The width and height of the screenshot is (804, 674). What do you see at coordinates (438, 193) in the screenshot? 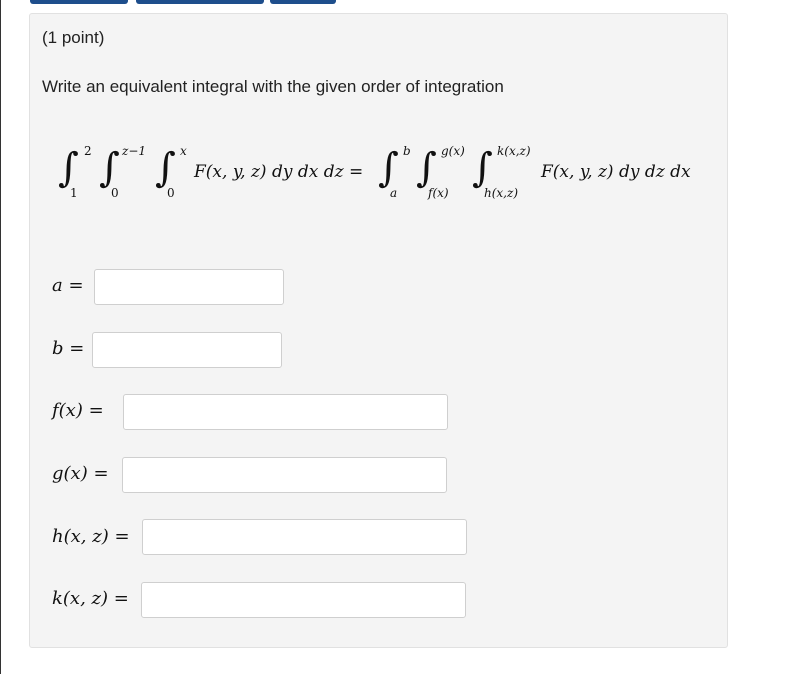
I see `rhs-middle-lower: f(x)` at bounding box center [438, 193].